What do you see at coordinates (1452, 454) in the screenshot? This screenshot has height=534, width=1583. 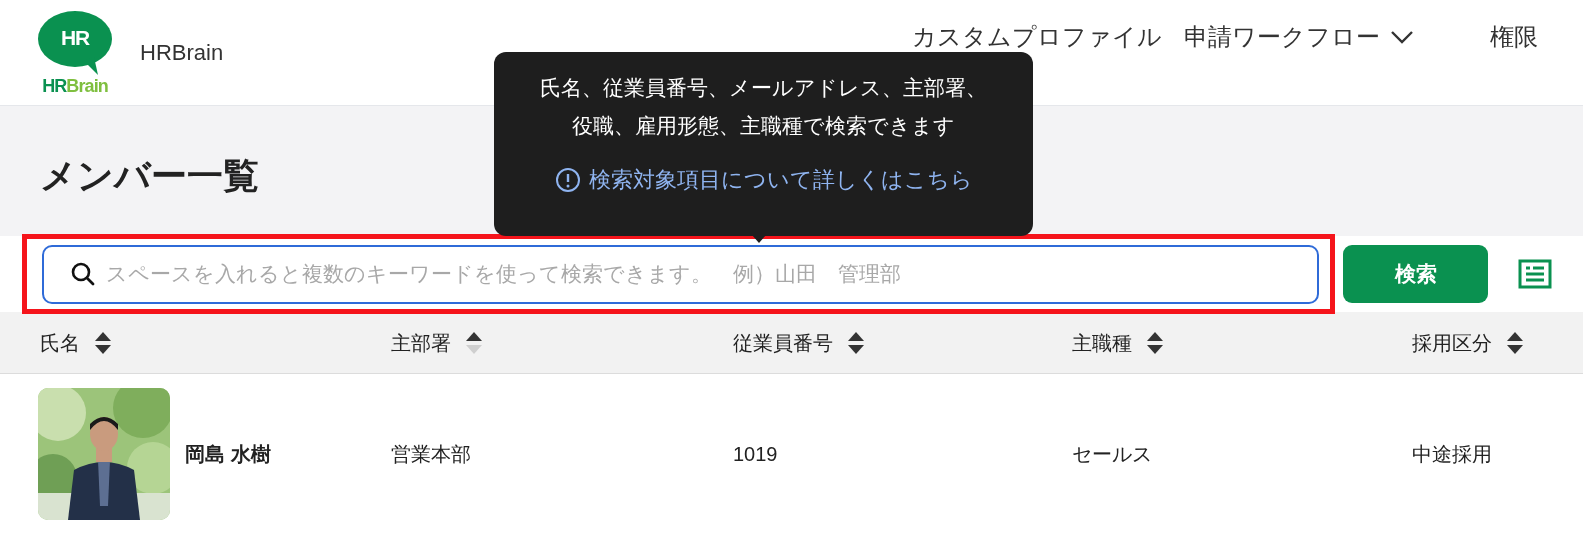 I see `table-cell-text: 中途採用` at bounding box center [1452, 454].